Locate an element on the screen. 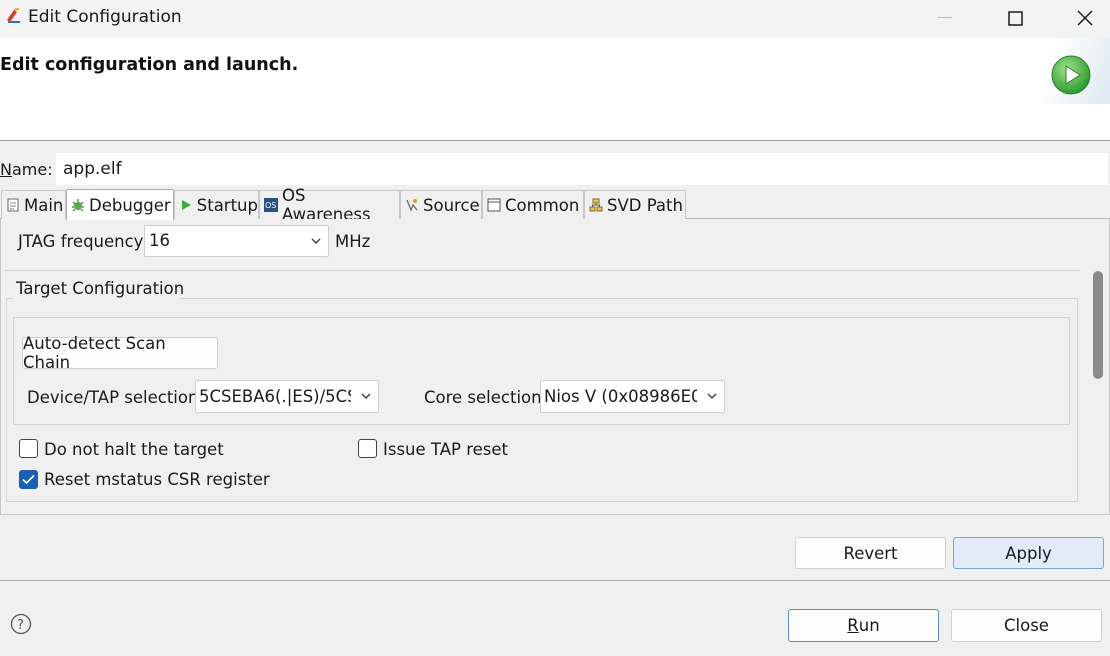 The height and width of the screenshot is (656, 1110). os-awareness-icon: OS is located at coordinates (271, 205).